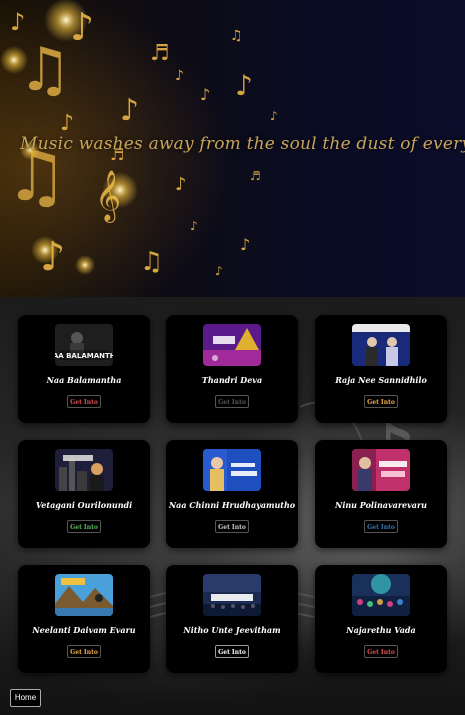  Describe the element at coordinates (232, 470) in the screenshot. I see `singer-album-art-icon` at that location.